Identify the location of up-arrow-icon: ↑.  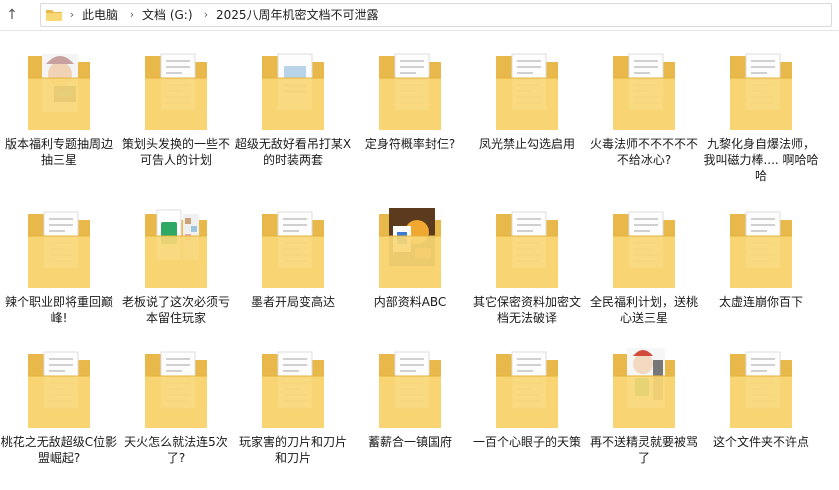
(12, 15).